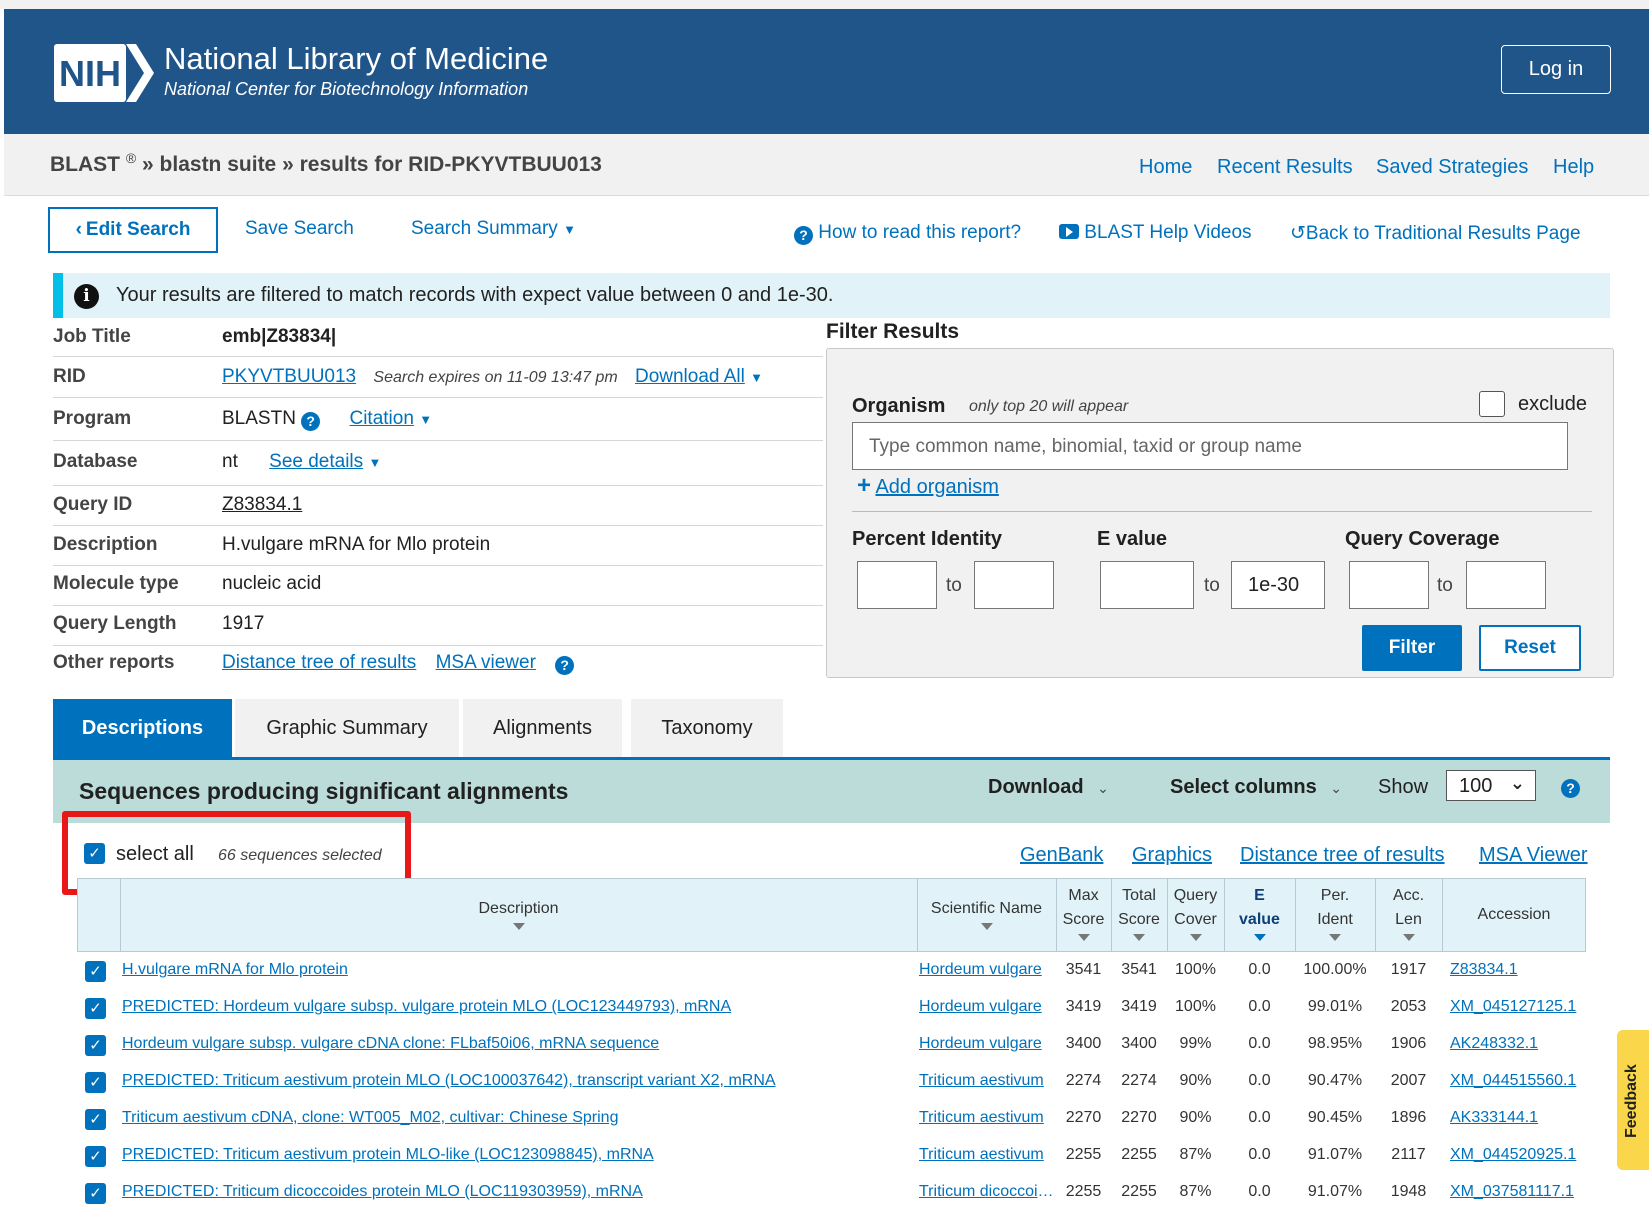 Image resolution: width=1649 pixels, height=1224 pixels. I want to click on scientific-name-link: Triticum dicoccoides, so click(986, 1192).